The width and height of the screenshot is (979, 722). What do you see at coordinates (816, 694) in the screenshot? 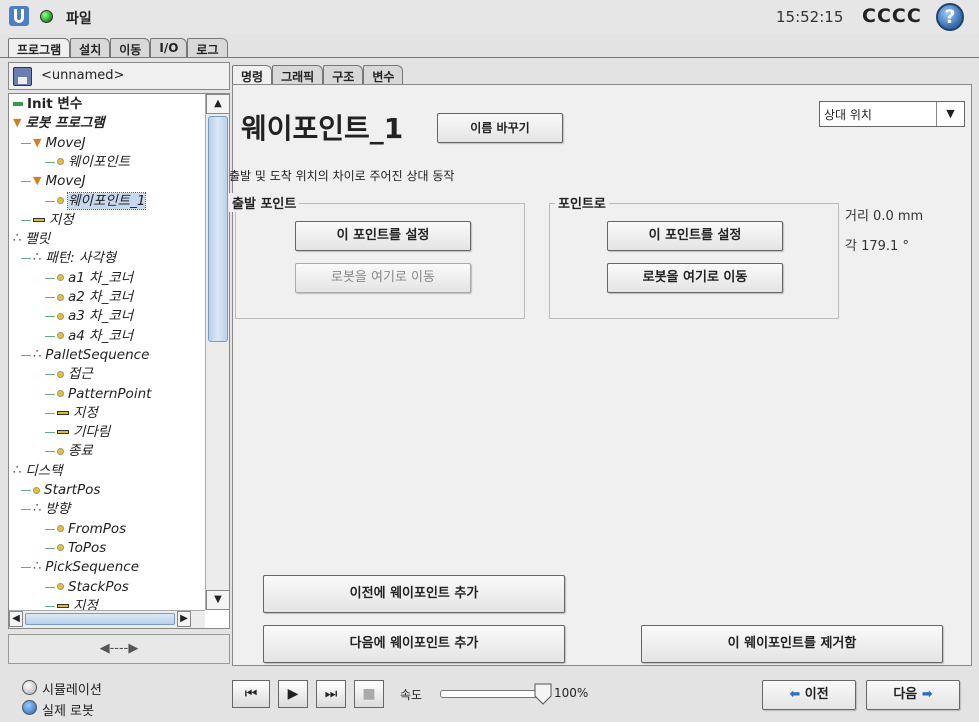
I see `previous-label: 이전` at bounding box center [816, 694].